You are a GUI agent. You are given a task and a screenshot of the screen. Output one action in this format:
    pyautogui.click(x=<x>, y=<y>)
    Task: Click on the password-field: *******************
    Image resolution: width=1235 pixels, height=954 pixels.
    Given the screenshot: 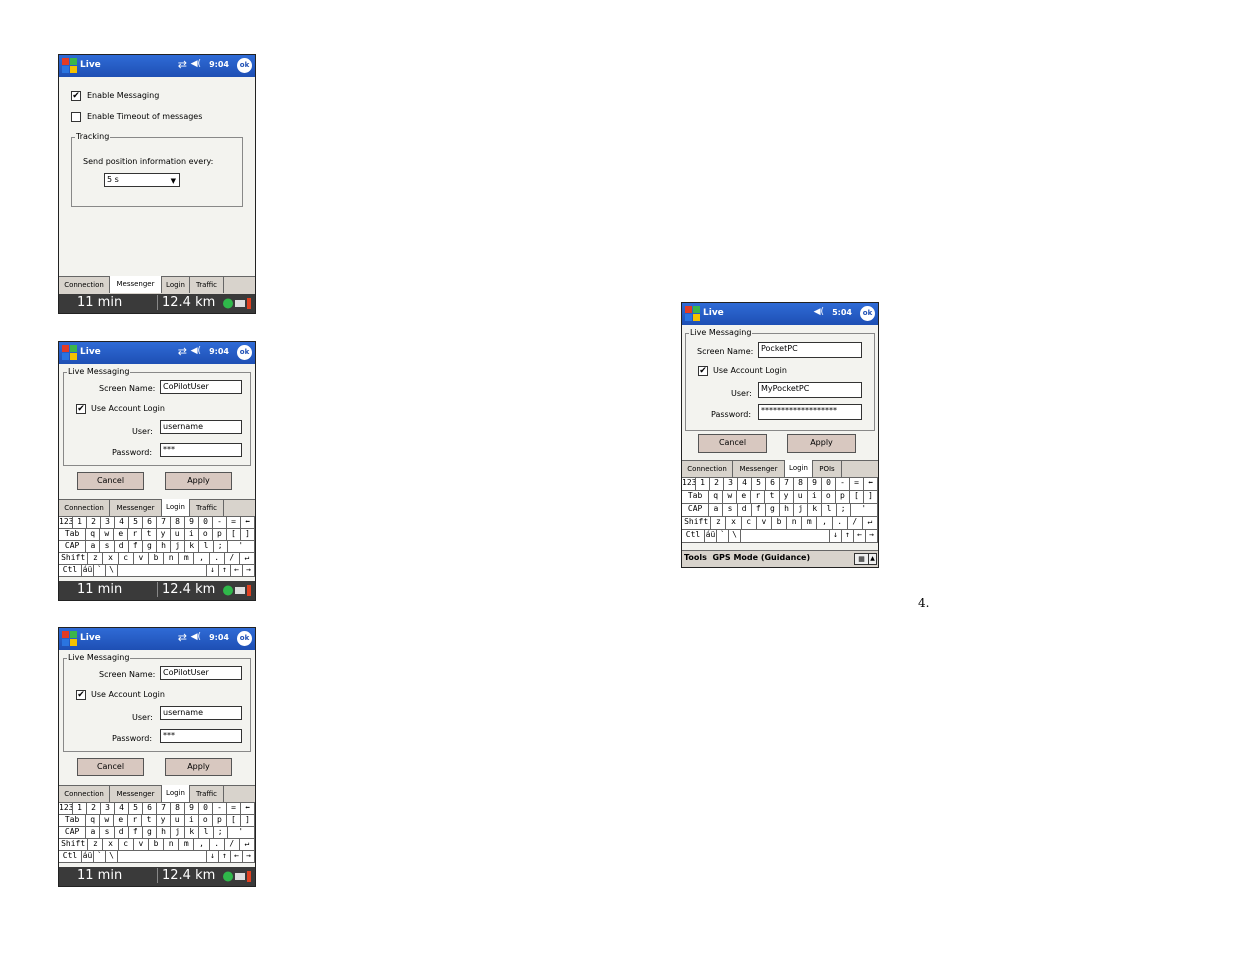 What is the action you would take?
    pyautogui.click(x=810, y=412)
    